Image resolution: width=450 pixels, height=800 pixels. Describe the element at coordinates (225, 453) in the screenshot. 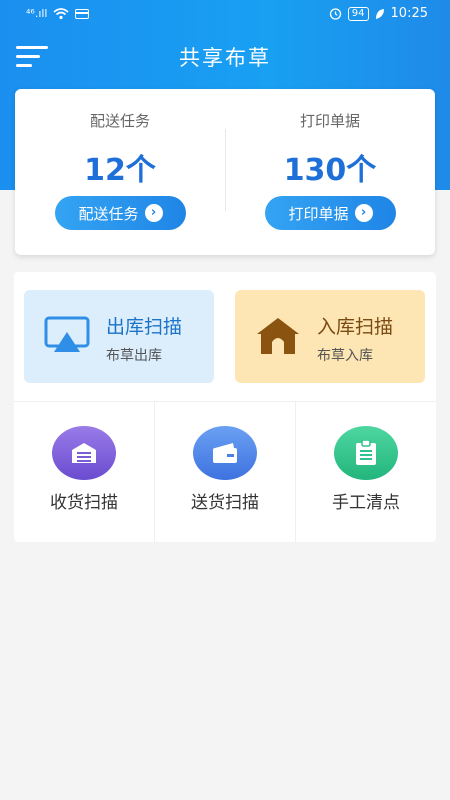

I see `wallet-icon` at that location.